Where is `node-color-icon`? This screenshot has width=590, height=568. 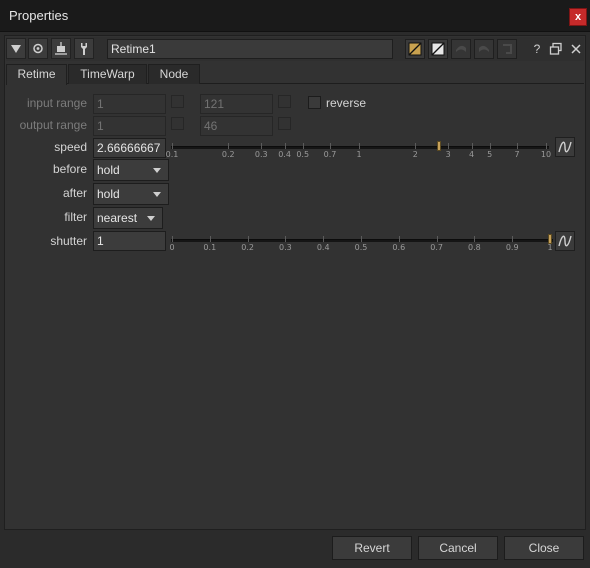 node-color-icon is located at coordinates (415, 49).